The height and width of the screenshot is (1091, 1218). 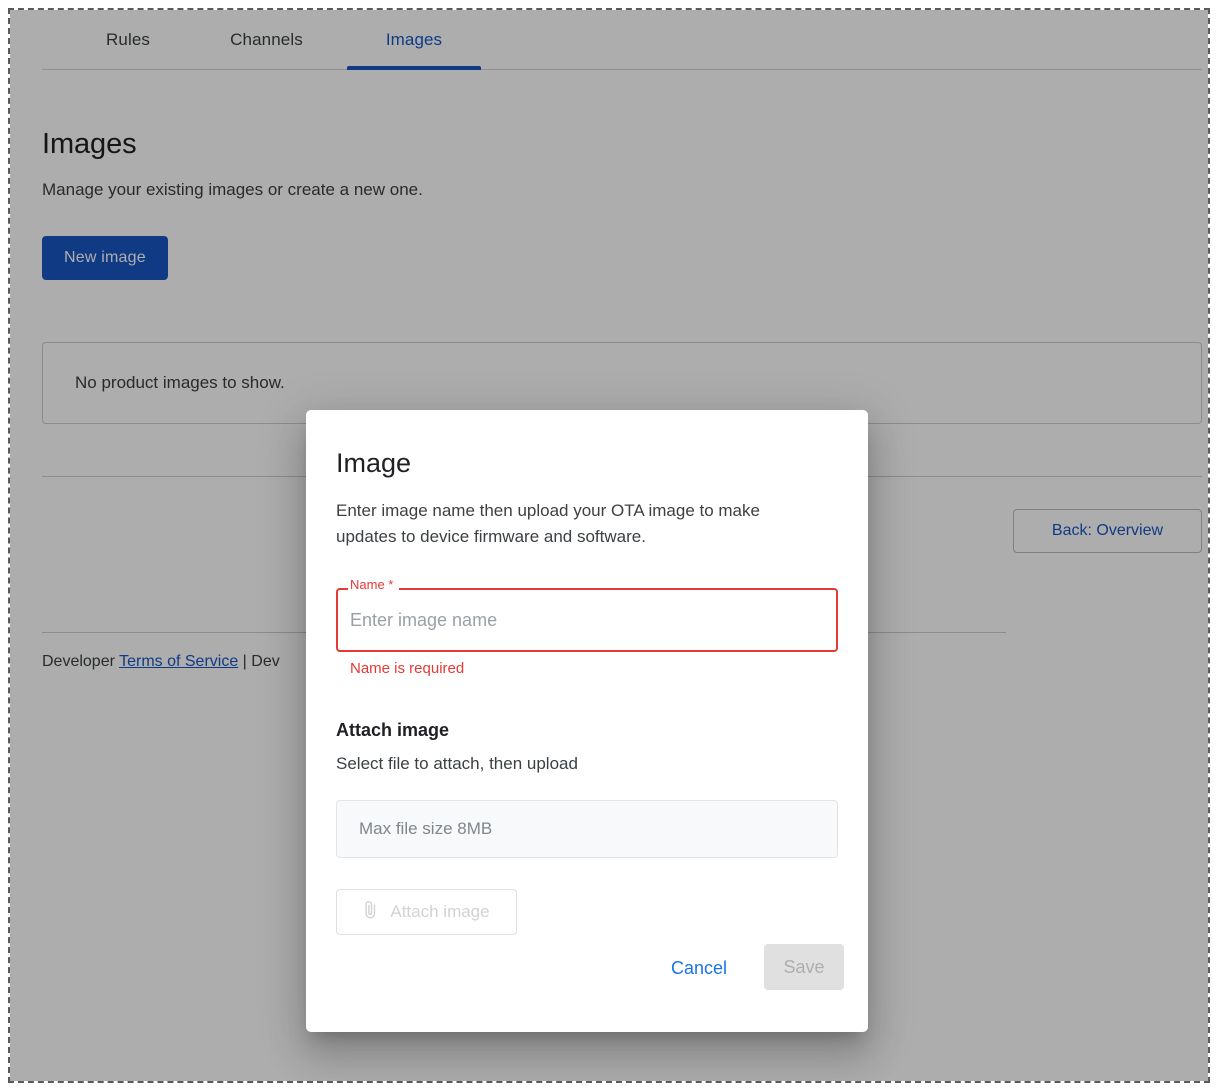 I want to click on file-dropzone: Max file size 8MB, so click(x=587, y=829).